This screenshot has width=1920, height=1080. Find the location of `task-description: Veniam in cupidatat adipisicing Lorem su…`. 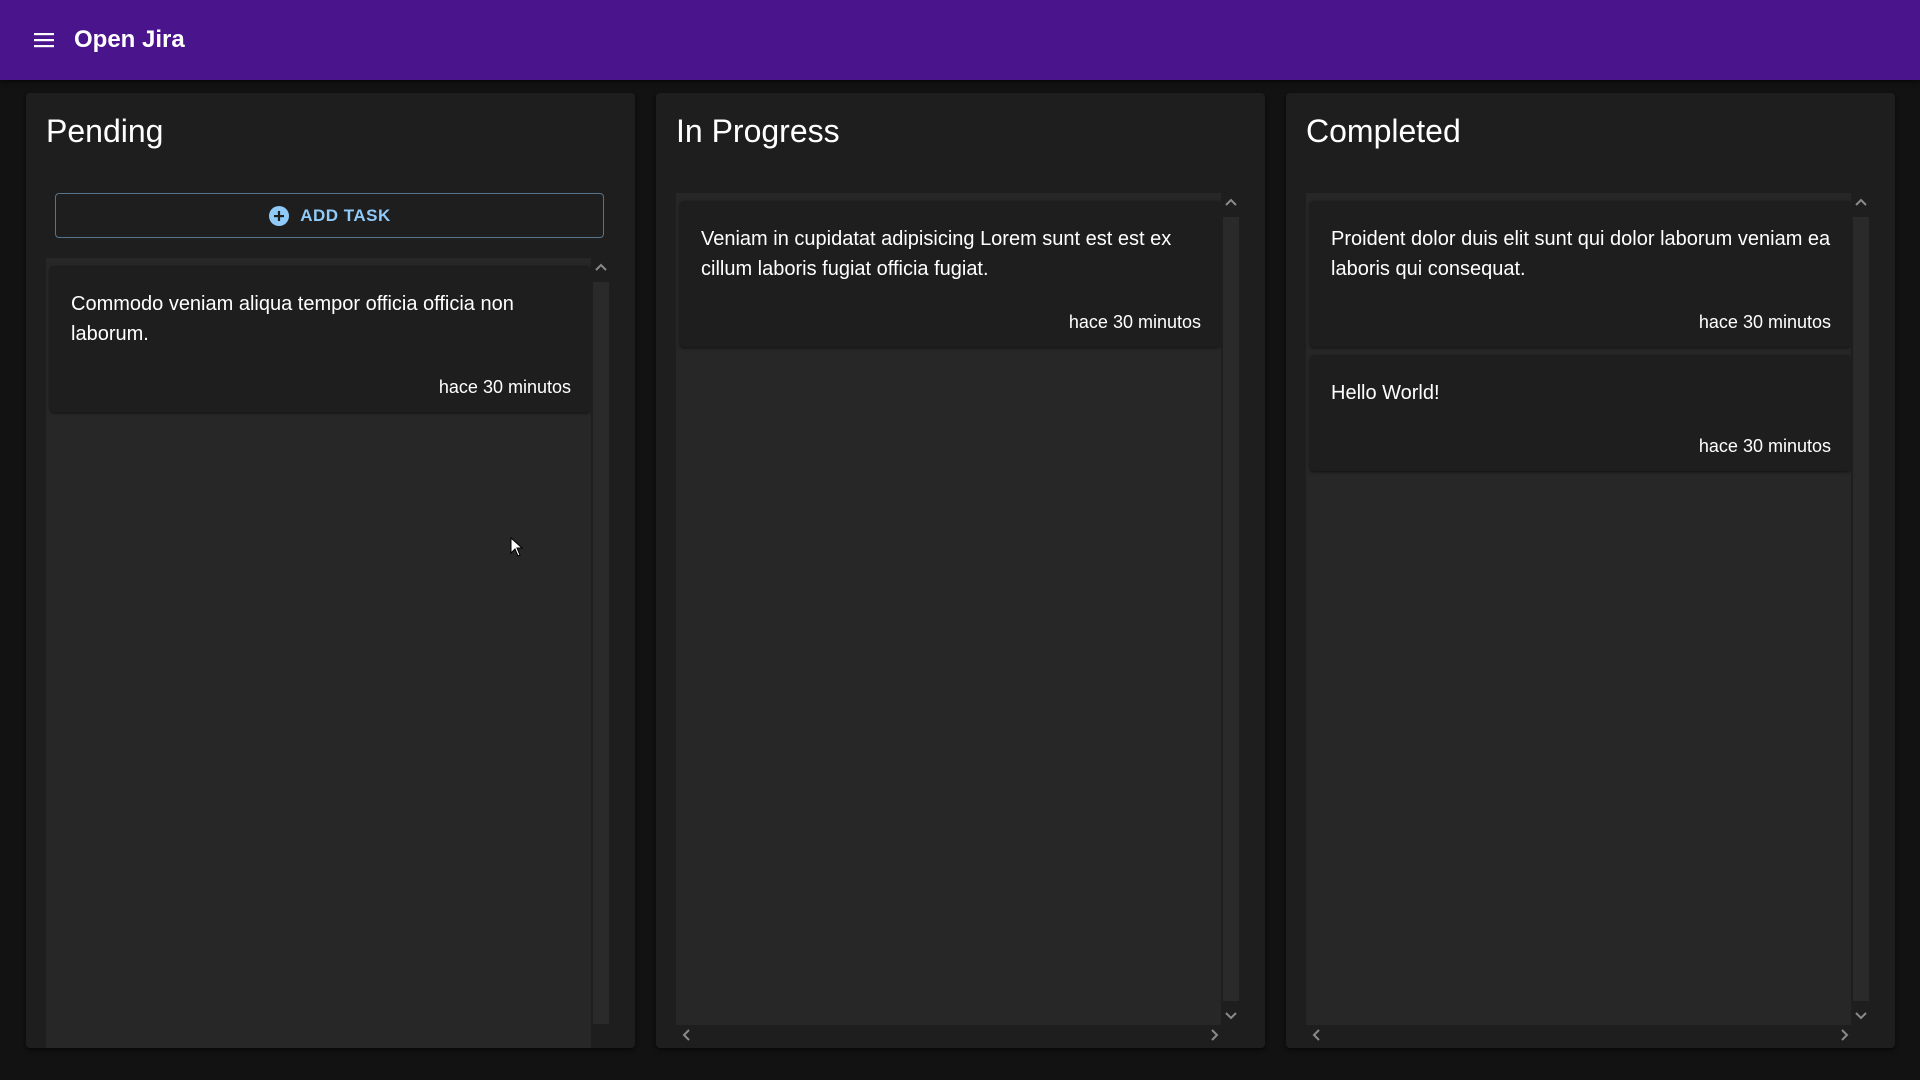

task-description: Veniam in cupidatat adipisicing Lorem su… is located at coordinates (936, 254).